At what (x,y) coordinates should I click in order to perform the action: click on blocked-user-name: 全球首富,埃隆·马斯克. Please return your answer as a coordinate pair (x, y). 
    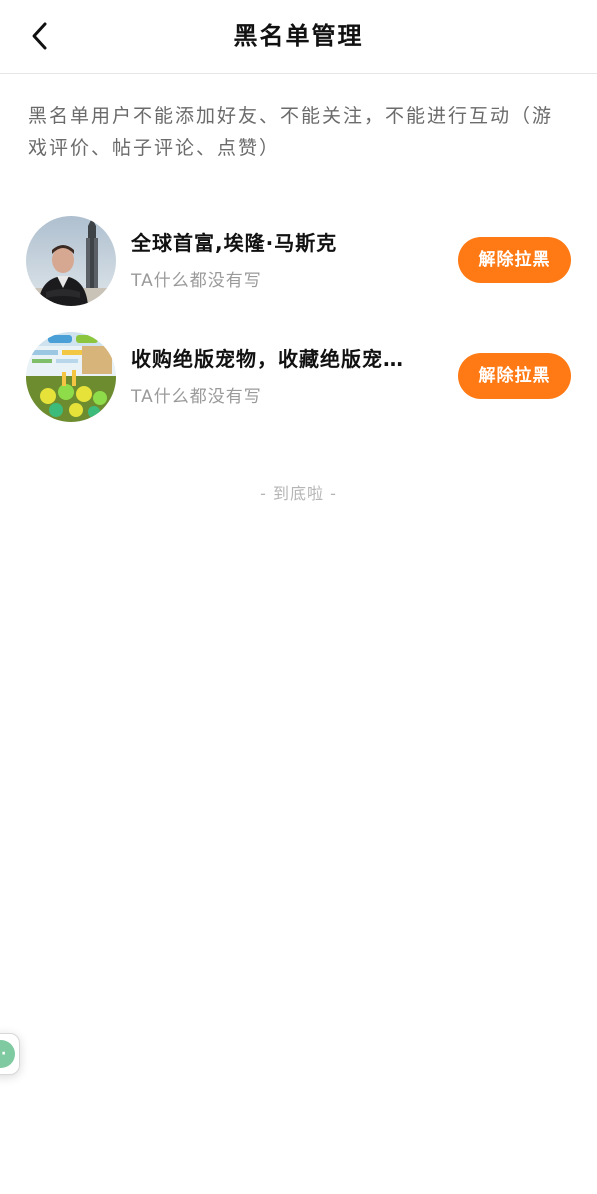
    Looking at the image, I should click on (234, 243).